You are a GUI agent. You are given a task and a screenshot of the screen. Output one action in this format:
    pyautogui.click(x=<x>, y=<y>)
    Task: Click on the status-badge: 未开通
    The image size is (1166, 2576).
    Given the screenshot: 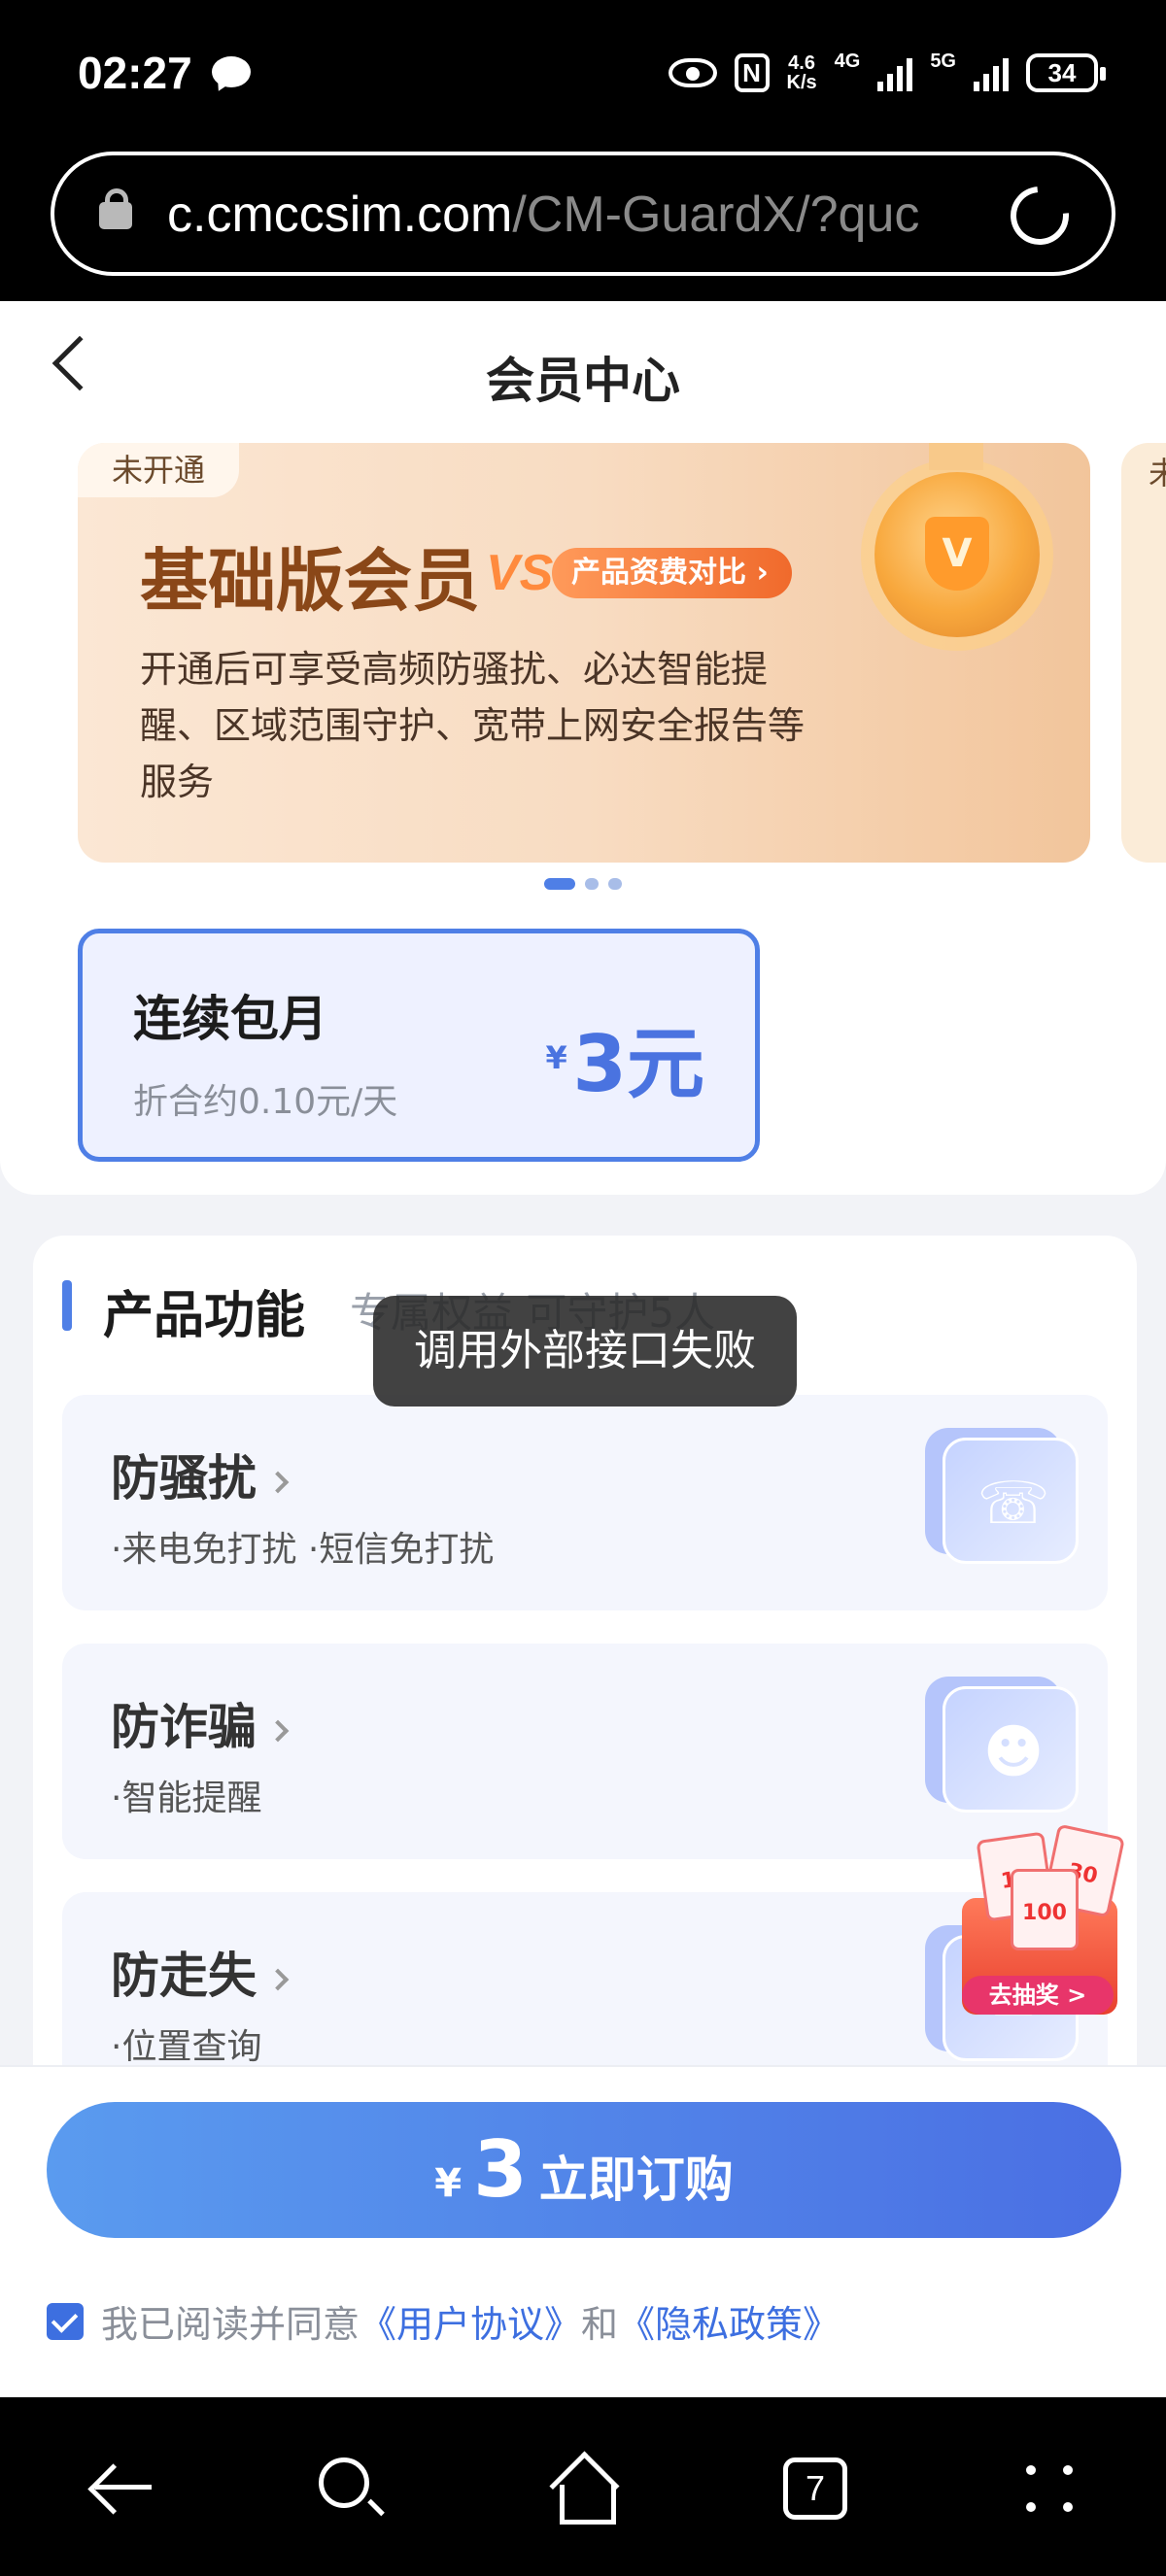 What is the action you would take?
    pyautogui.click(x=158, y=470)
    